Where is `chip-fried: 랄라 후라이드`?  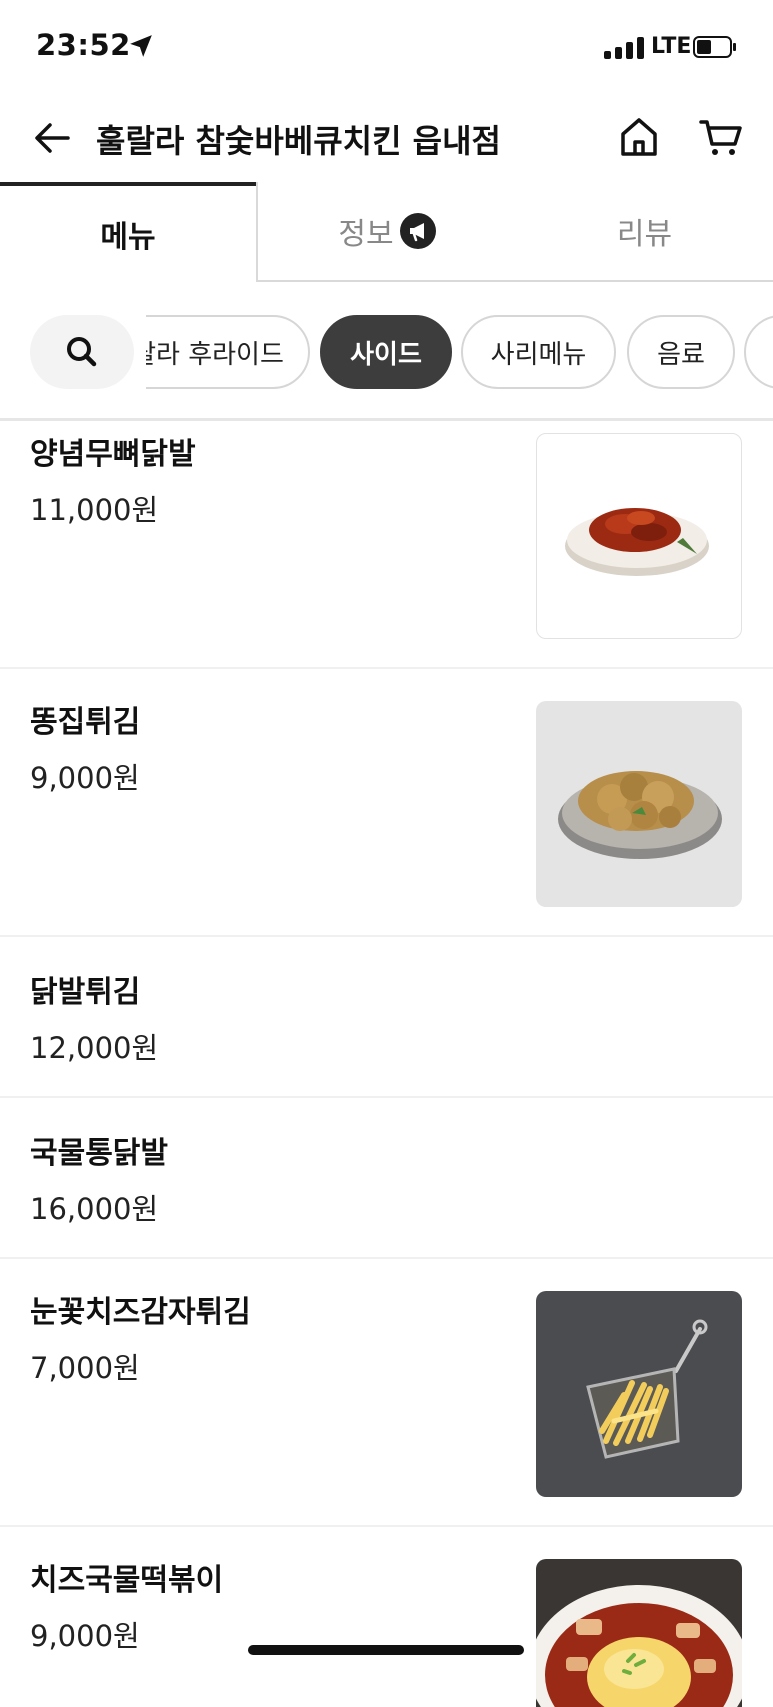 chip-fried: 랄라 후라이드 is located at coordinates (228, 352).